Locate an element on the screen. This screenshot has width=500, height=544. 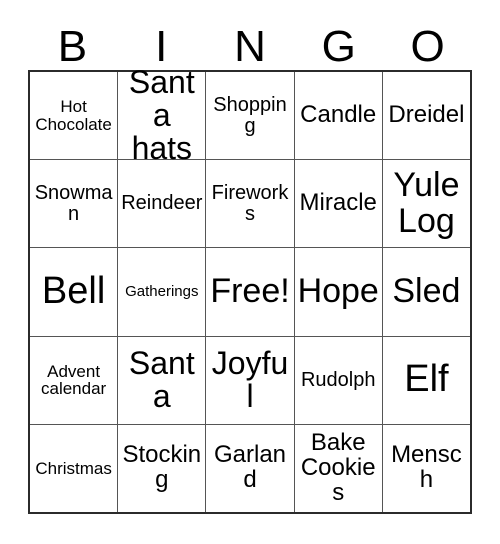
bingo-cell-label: Free! is located at coordinates (250, 291).